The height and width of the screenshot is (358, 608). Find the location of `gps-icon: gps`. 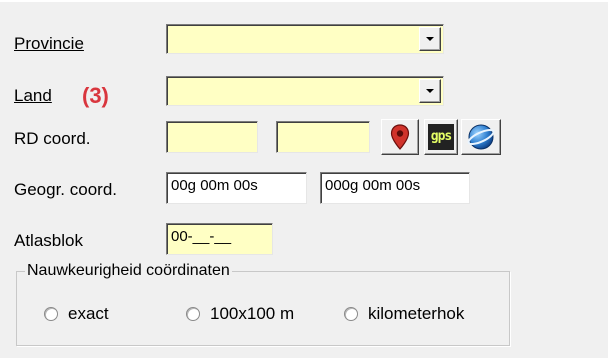

gps-icon: gps is located at coordinates (441, 137).